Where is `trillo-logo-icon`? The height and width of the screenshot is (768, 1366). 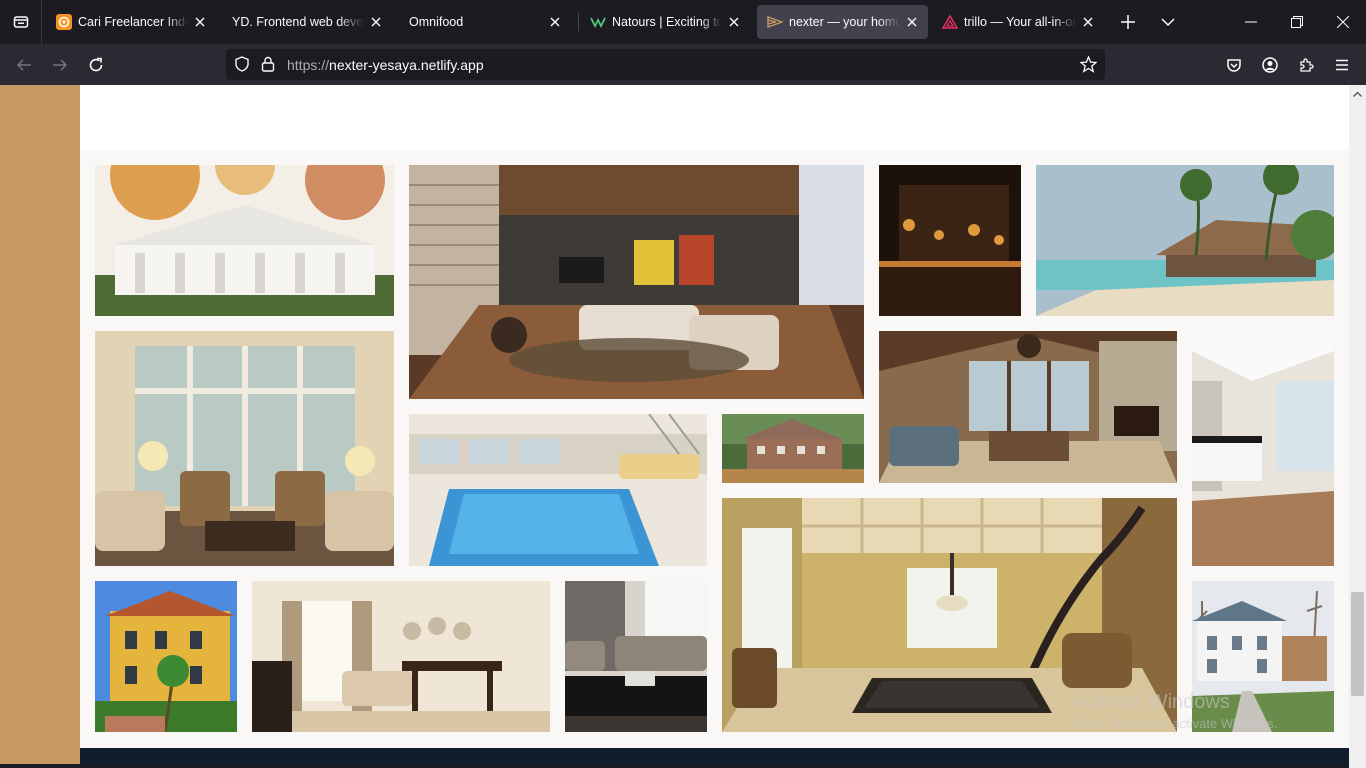 trillo-logo-icon is located at coordinates (950, 22).